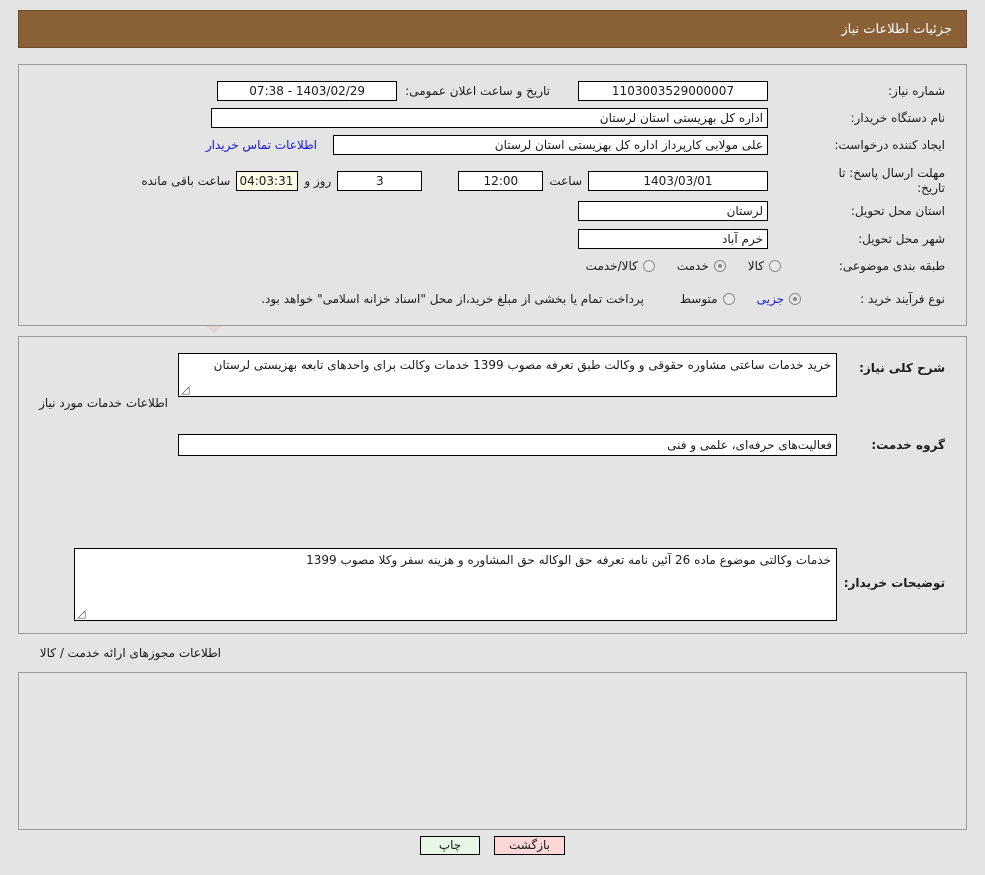  I want to click on process-radio-medium, so click(728, 299).